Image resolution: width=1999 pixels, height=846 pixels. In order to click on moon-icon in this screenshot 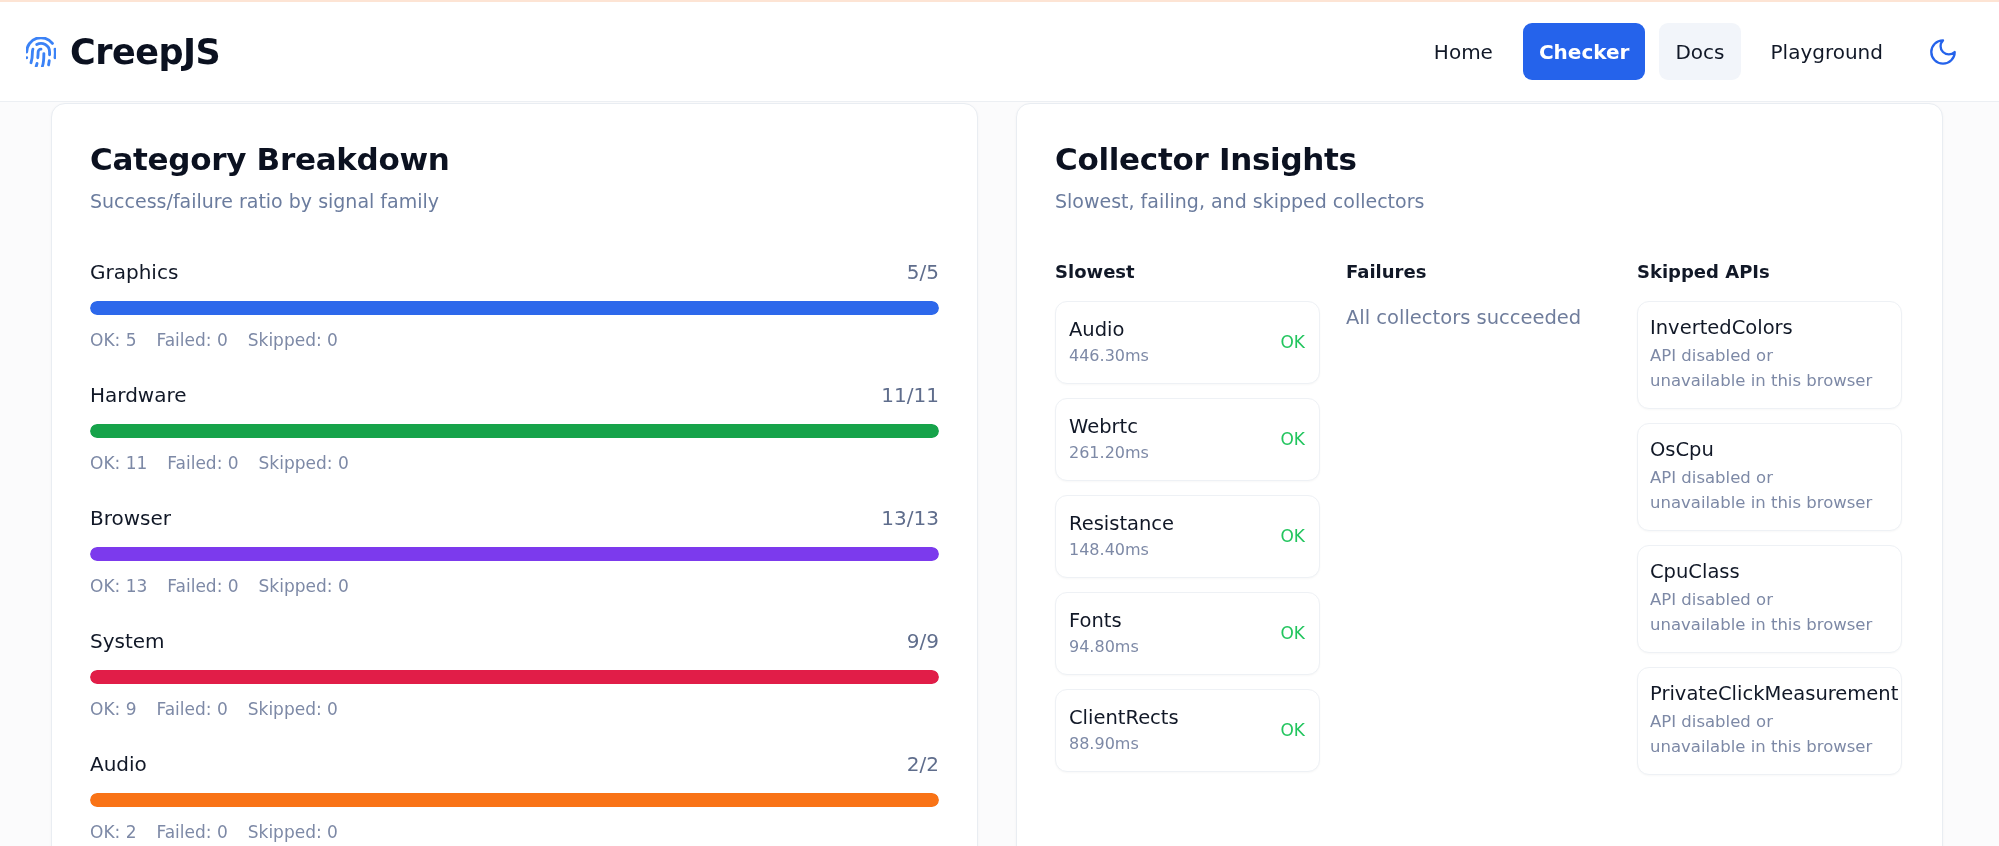, I will do `click(1943, 51)`.